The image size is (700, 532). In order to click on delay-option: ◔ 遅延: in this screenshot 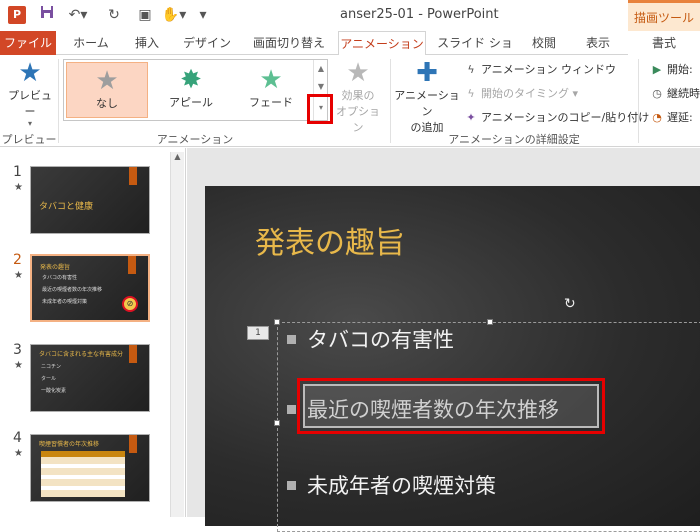, I will do `click(671, 117)`.